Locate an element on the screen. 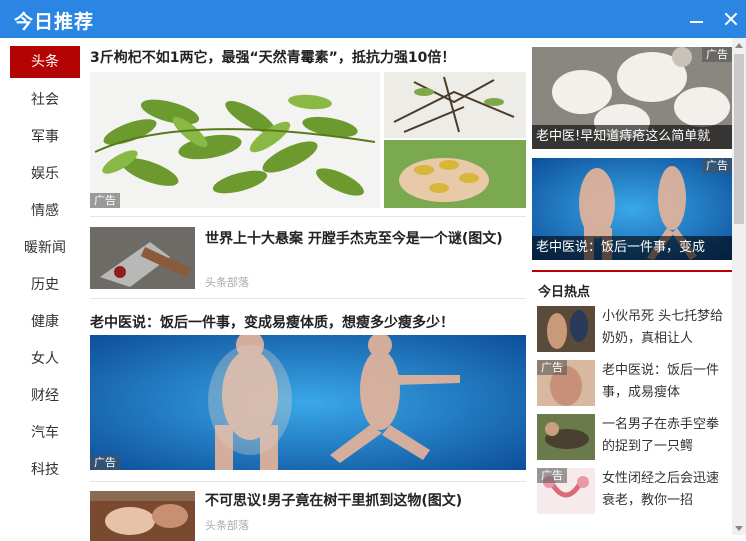 Image resolution: width=746 pixels, height=541 pixels. sidebar-item-tech: 科技 is located at coordinates (45, 471).